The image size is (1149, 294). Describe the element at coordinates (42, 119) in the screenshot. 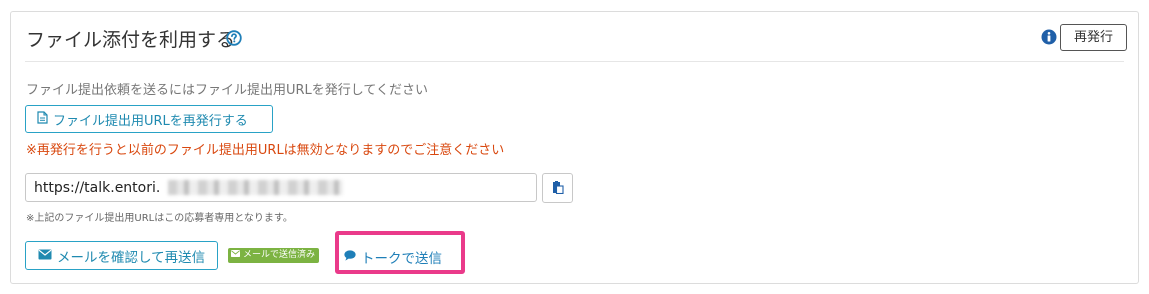

I see `document-icon` at that location.